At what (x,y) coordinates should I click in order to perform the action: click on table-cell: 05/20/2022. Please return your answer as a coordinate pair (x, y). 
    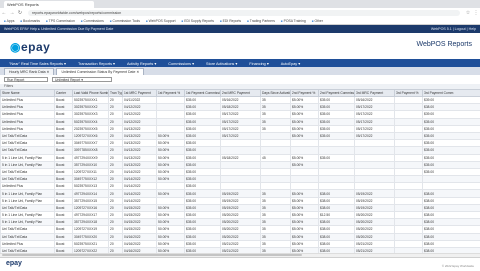
    Looking at the image, I should click on (241, 222).